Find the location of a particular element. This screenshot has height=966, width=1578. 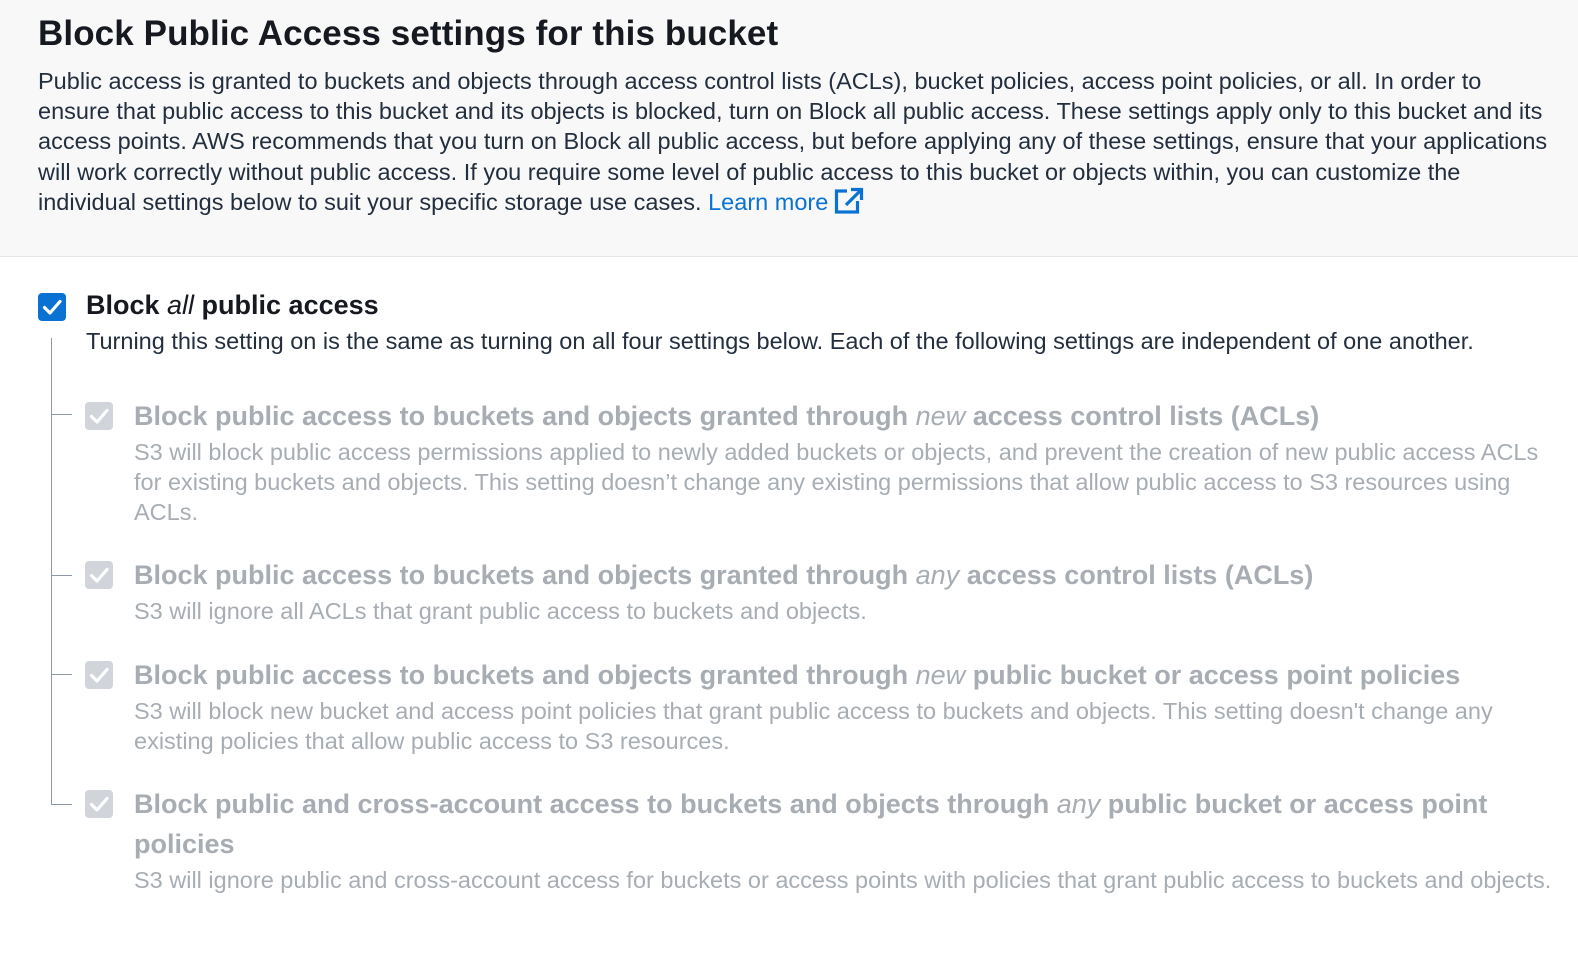

block-all-label-after: public access is located at coordinates (286, 305).